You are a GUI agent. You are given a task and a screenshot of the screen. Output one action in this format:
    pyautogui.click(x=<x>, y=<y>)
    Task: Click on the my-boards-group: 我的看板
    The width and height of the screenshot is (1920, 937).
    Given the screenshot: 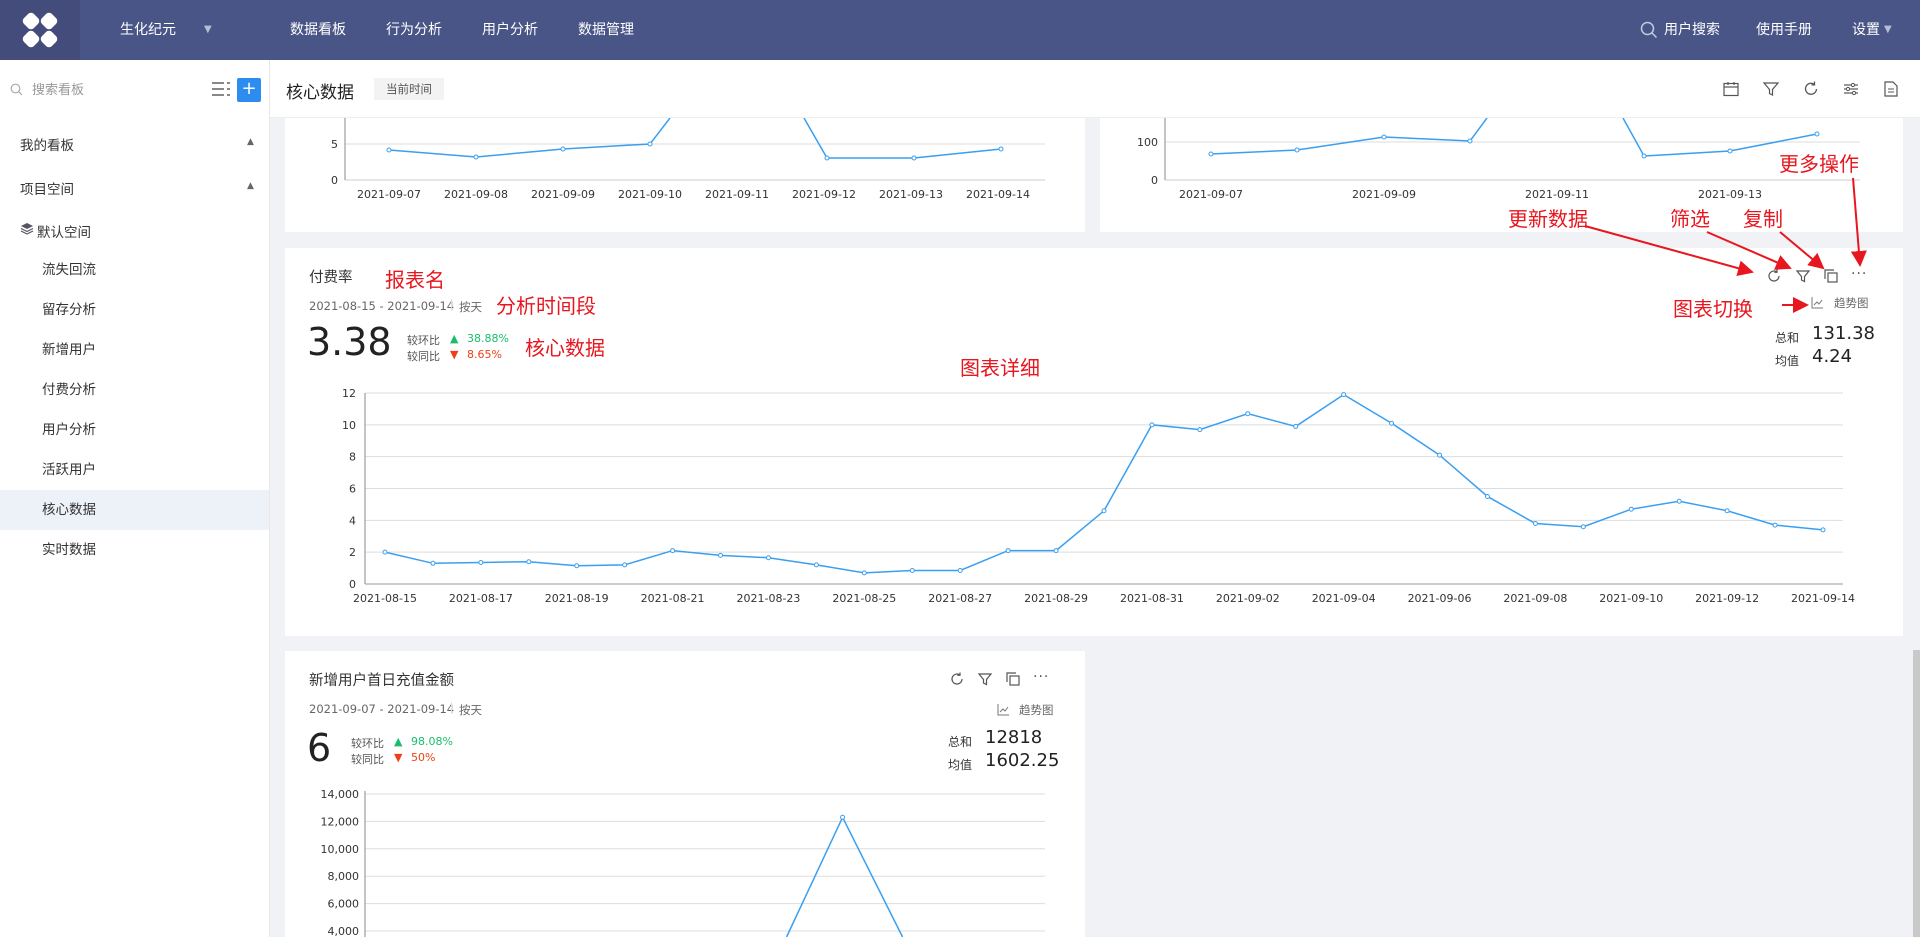 What is the action you would take?
    pyautogui.click(x=47, y=144)
    